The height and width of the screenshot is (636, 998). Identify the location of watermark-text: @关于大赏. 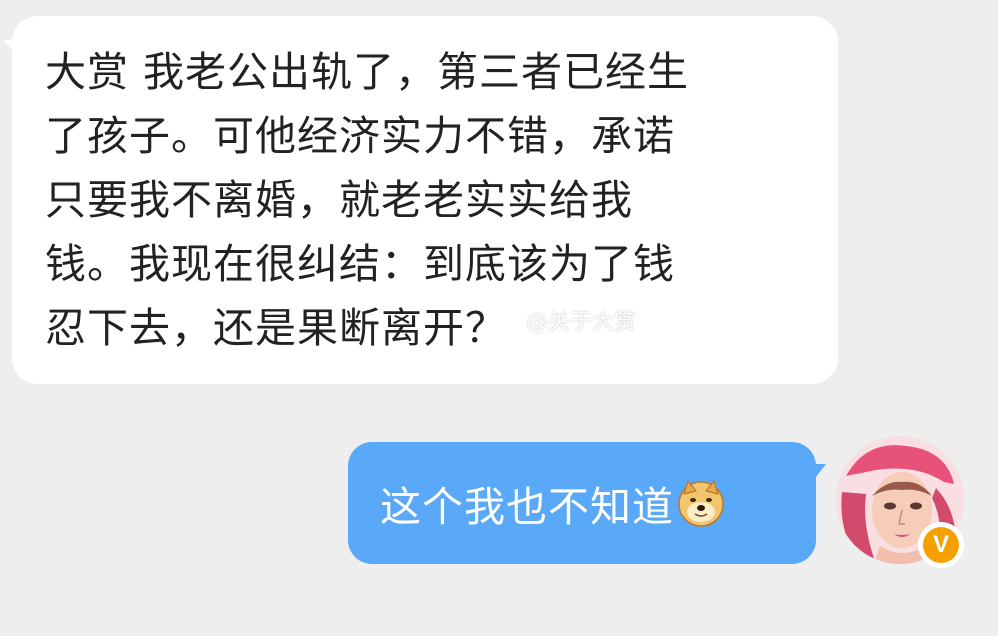
(581, 322).